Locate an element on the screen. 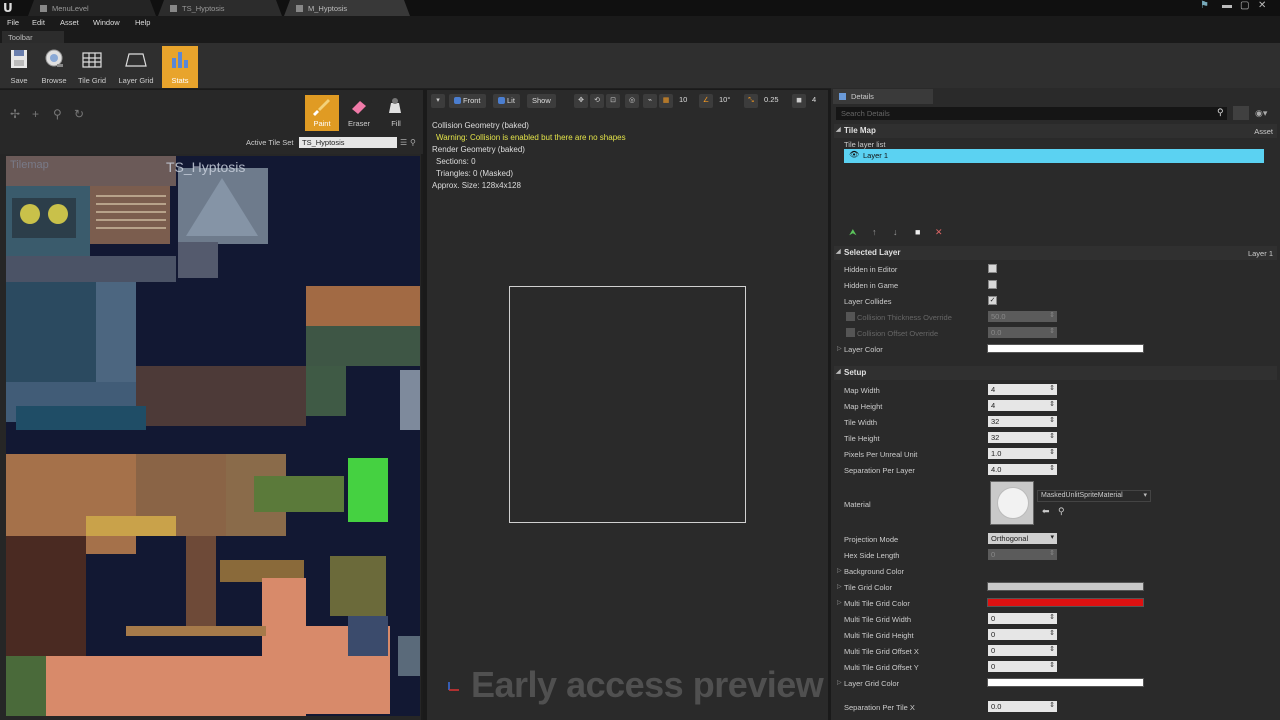 This screenshot has height=720, width=1280. magnifier-icon: ⚲ is located at coordinates (57, 114).